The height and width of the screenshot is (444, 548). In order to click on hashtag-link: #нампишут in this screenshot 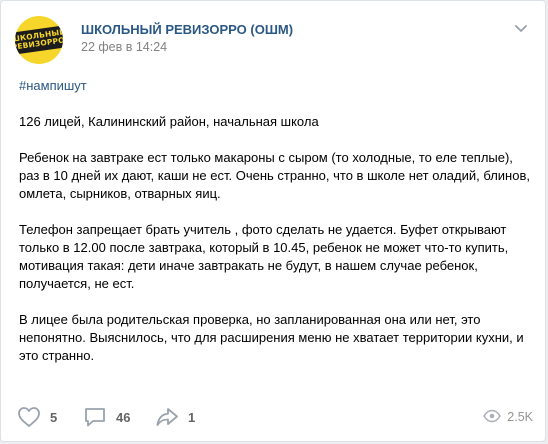, I will do `click(53, 85)`.